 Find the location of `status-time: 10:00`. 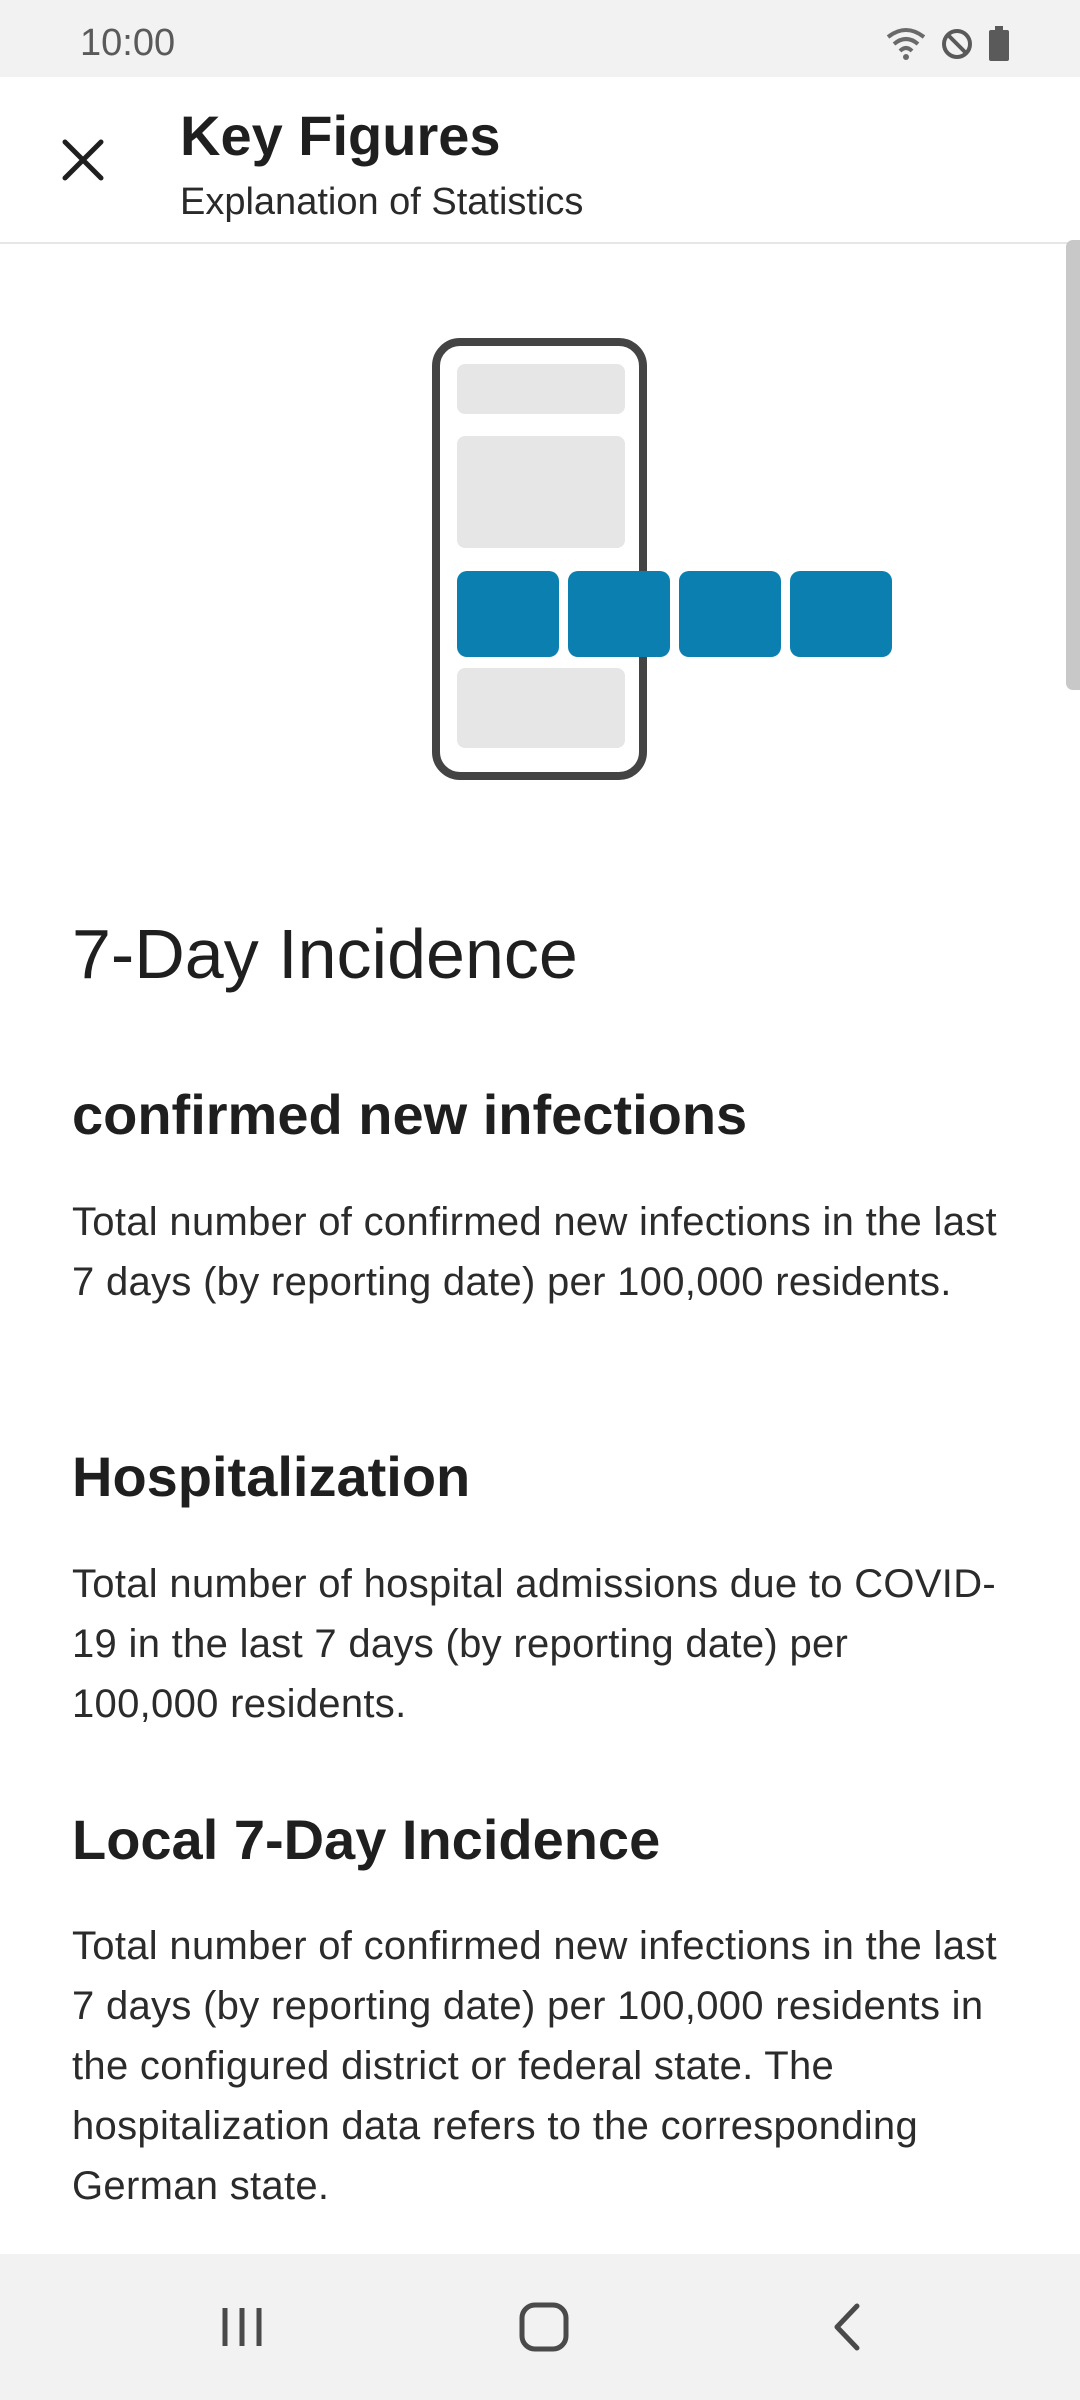

status-time: 10:00 is located at coordinates (128, 43).